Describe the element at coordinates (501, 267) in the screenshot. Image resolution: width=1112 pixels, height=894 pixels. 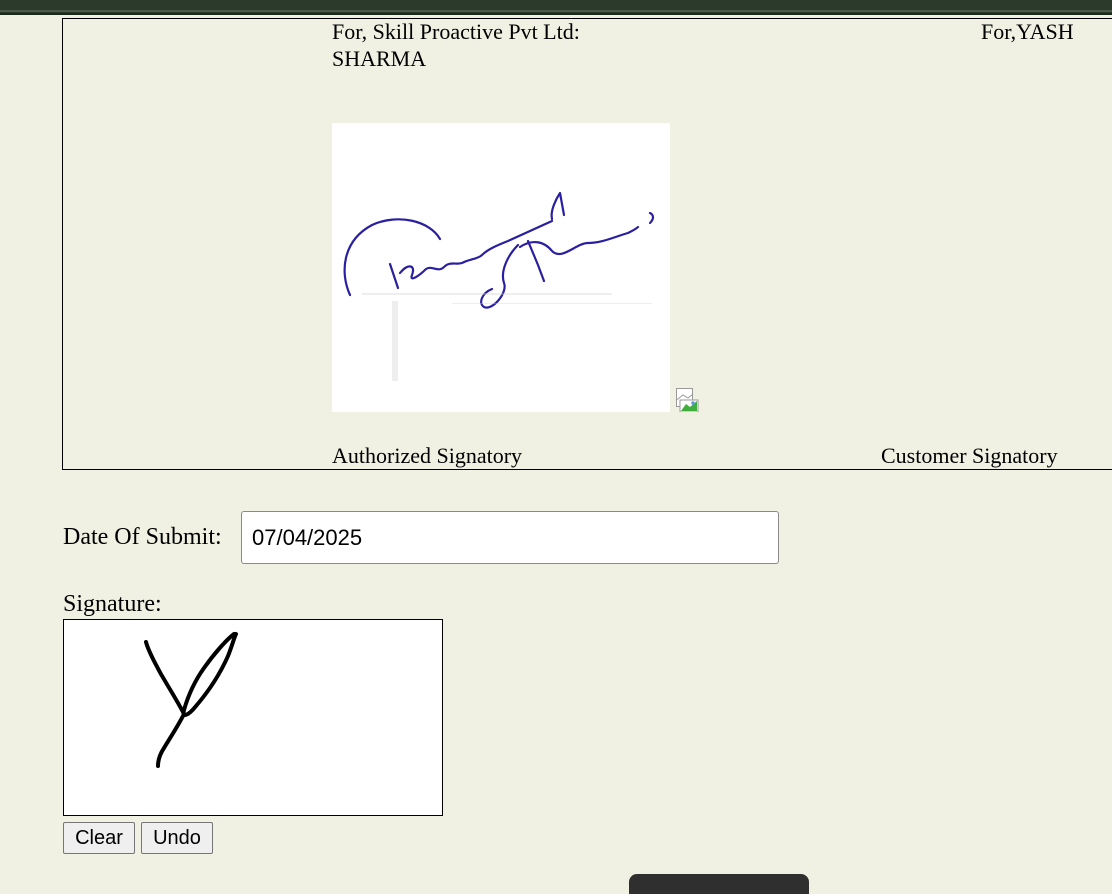
I see `authorized-signature-image` at that location.